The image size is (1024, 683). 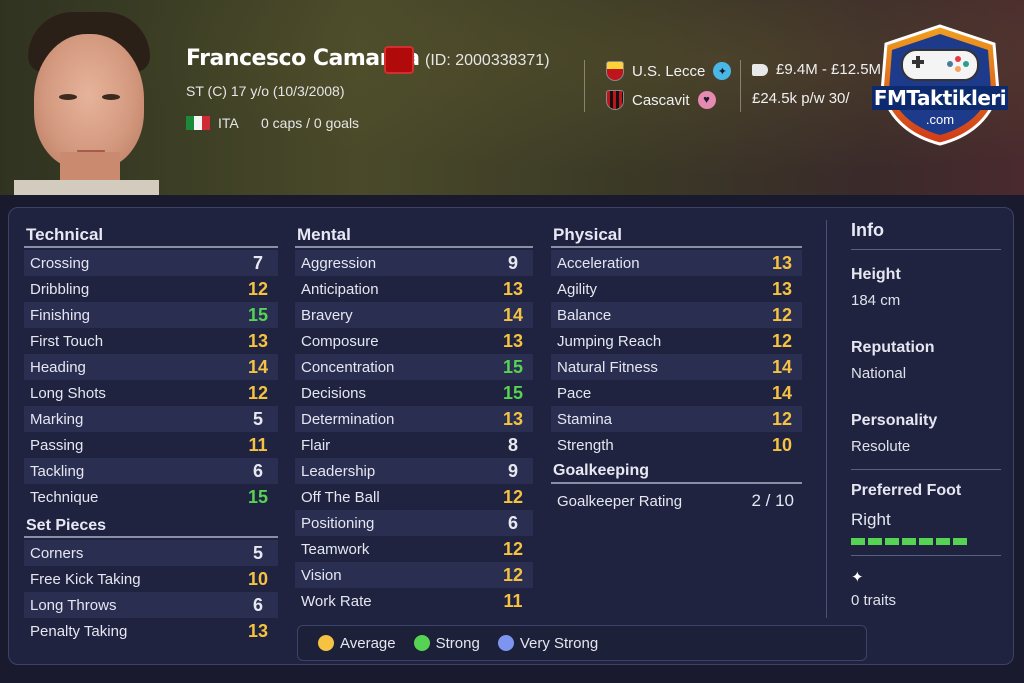 I want to click on attribute-row: Strength 10, so click(x=676, y=445).